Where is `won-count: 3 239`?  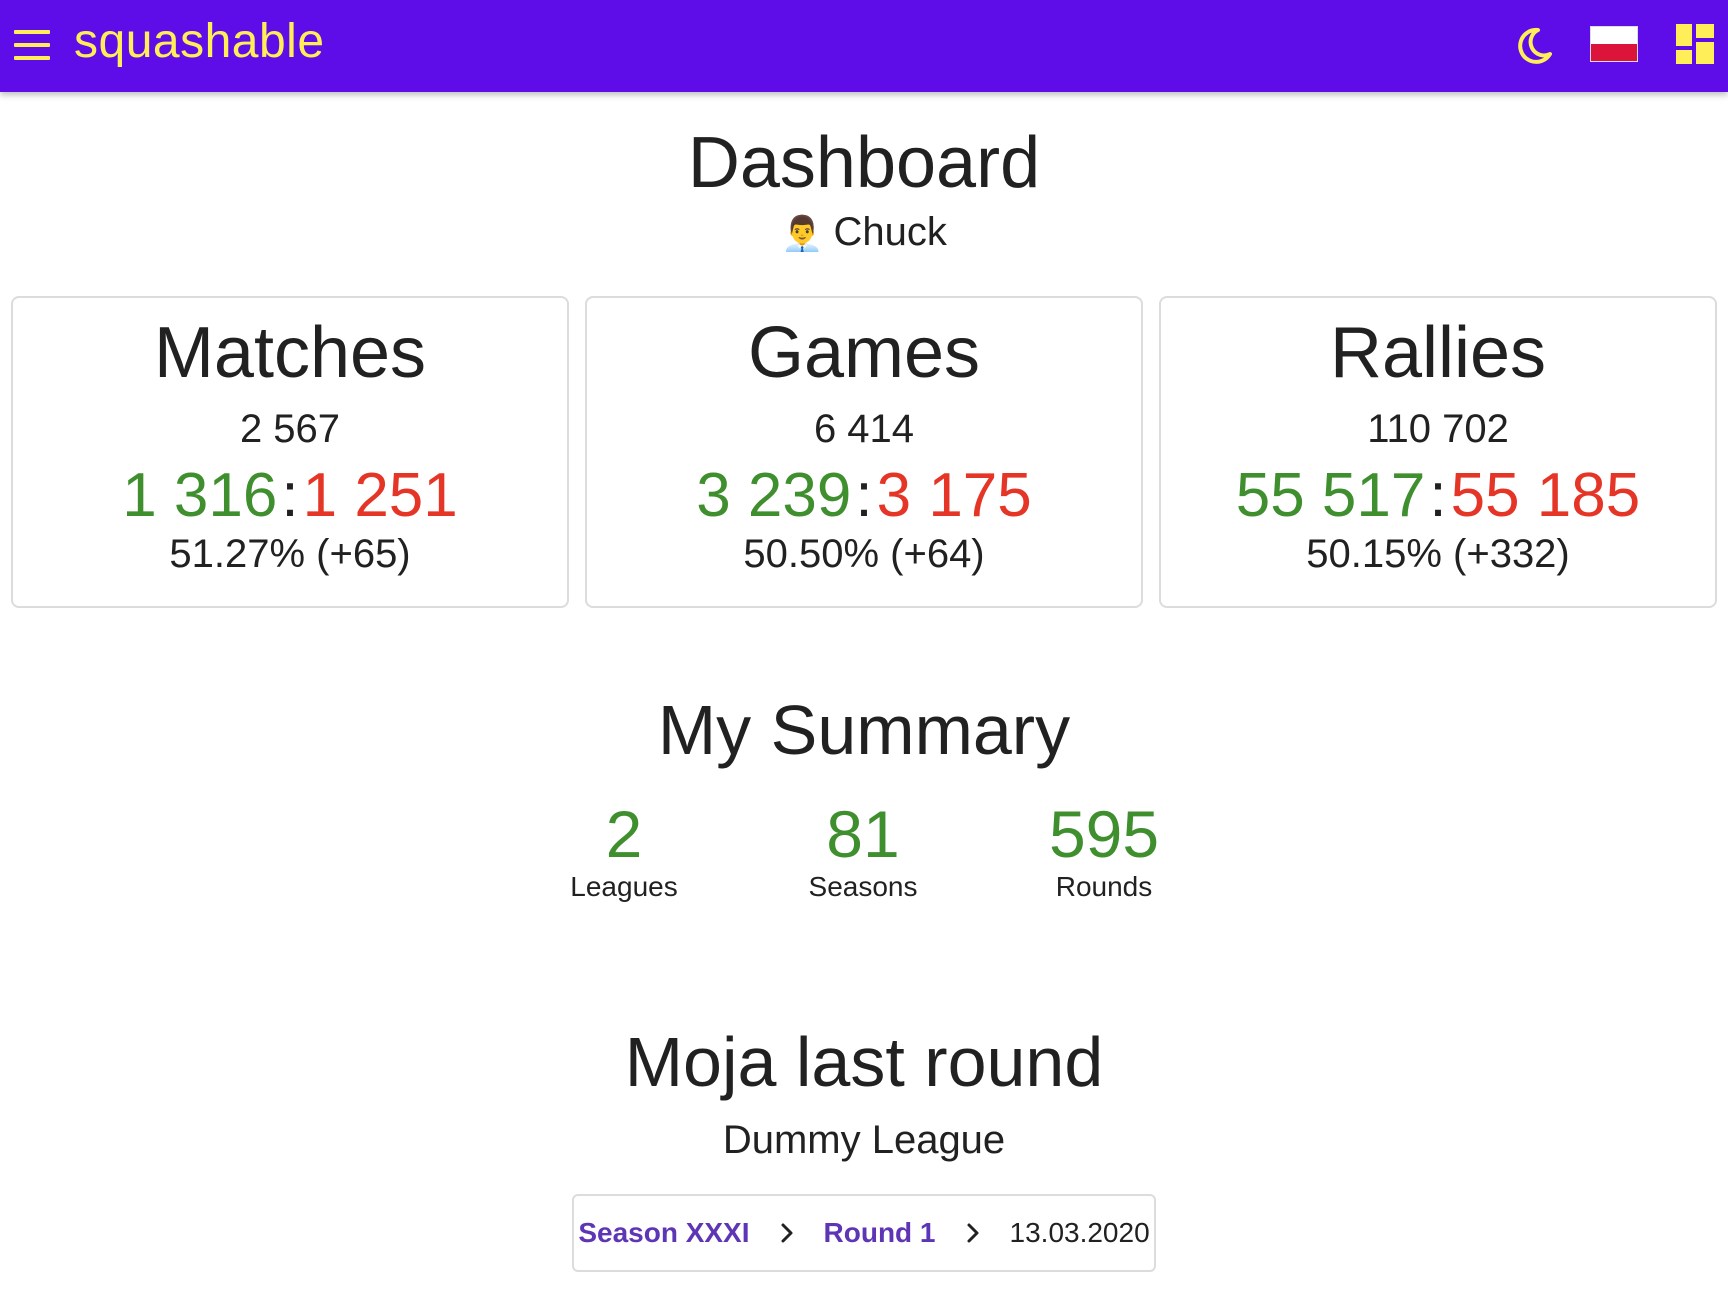 won-count: 3 239 is located at coordinates (774, 495).